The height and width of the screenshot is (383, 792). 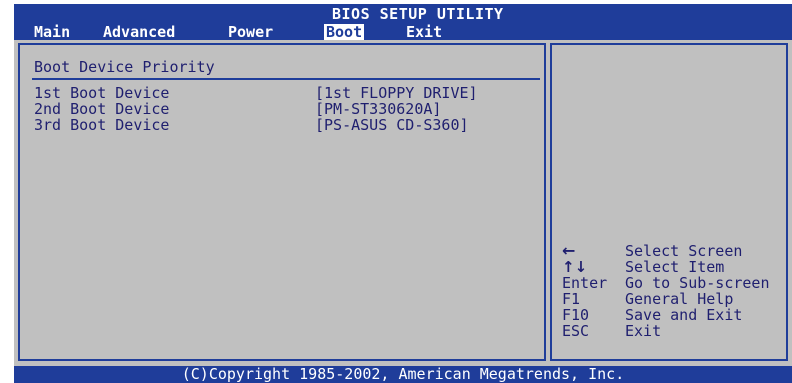 What do you see at coordinates (569, 250) in the screenshot?
I see `left-arrow-icon: ←` at bounding box center [569, 250].